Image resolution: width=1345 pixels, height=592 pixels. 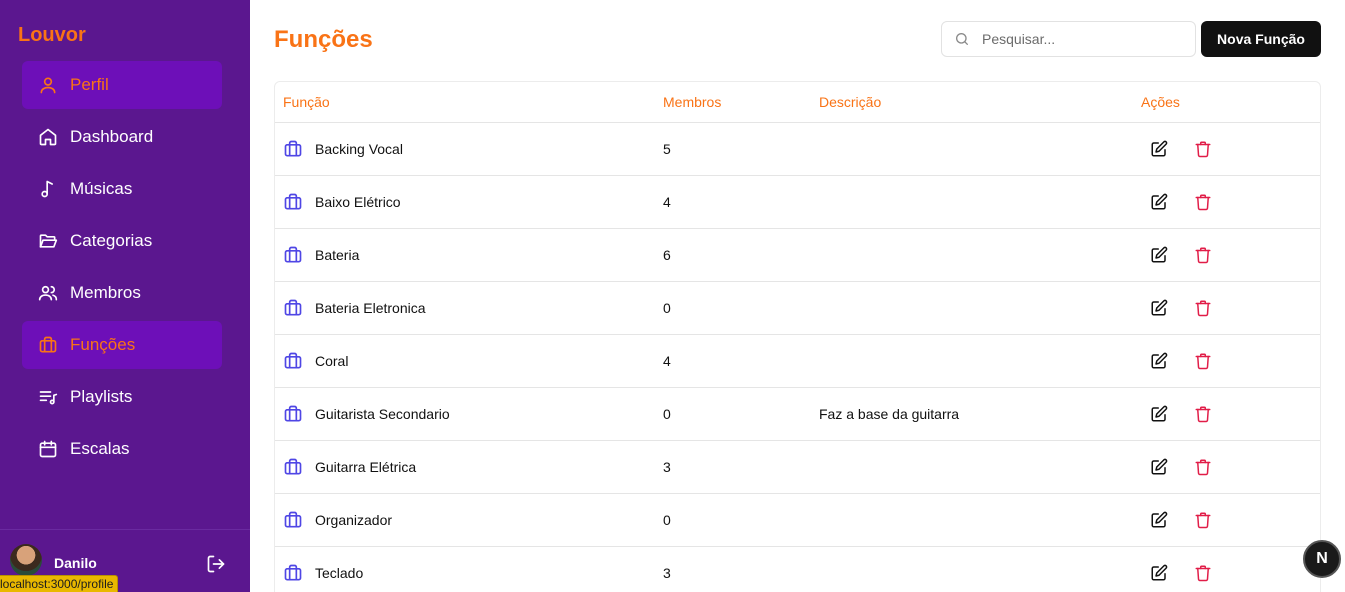 What do you see at coordinates (797, 467) in the screenshot?
I see `table-row: Guitarra Elétrica 3` at bounding box center [797, 467].